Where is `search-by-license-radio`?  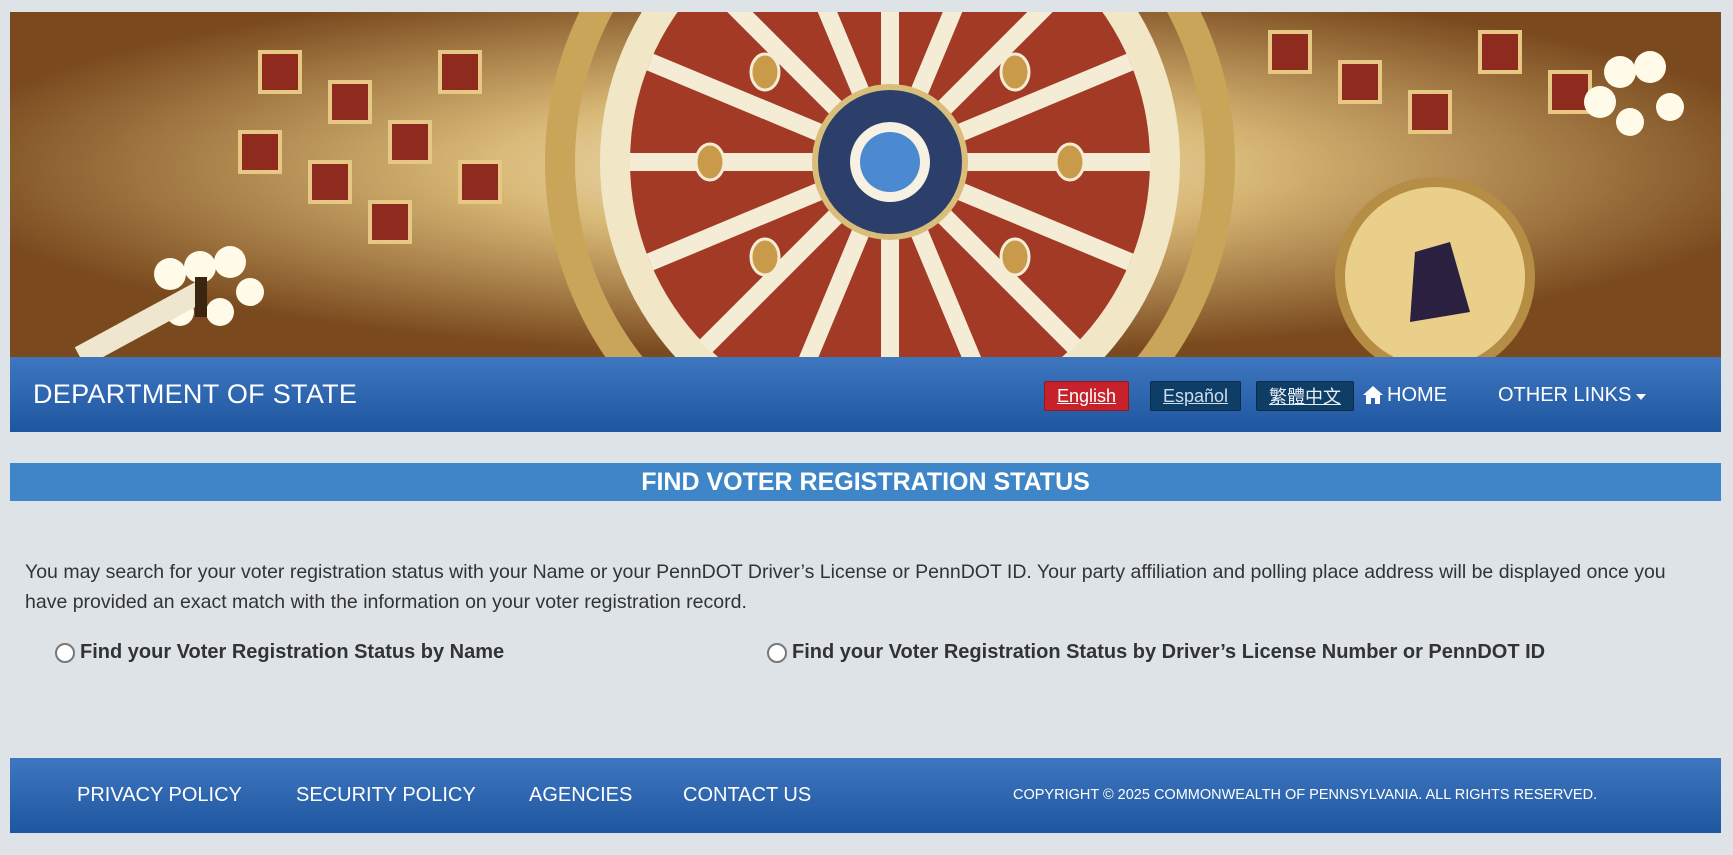 search-by-license-radio is located at coordinates (777, 652).